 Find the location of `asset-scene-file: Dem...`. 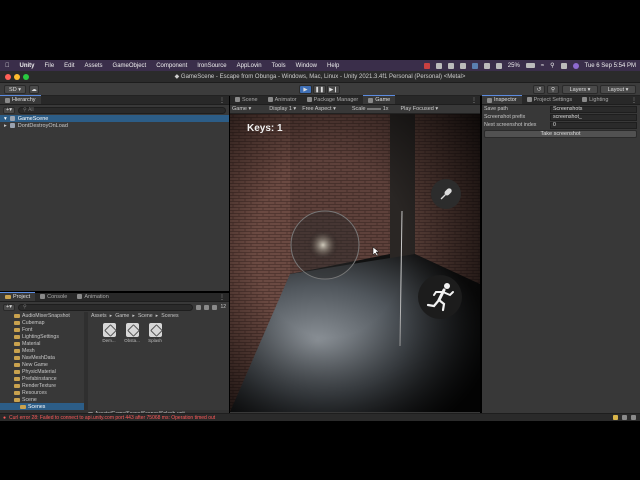

asset-scene-file: Dem... is located at coordinates (109, 333).